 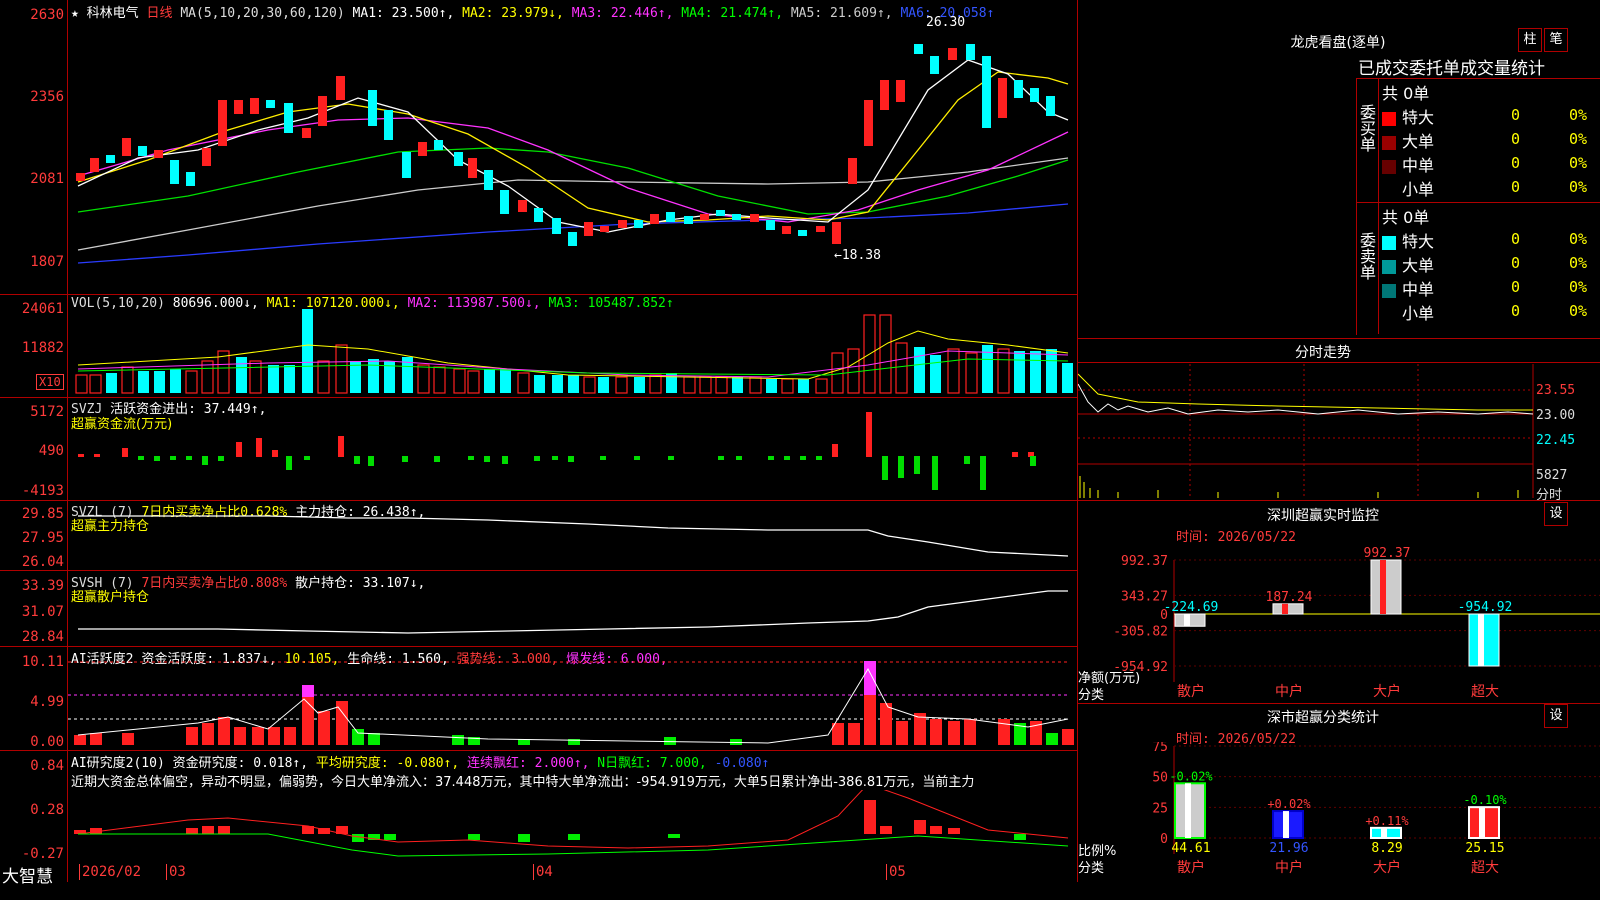 I want to click on sell-row-label: 特大, so click(x=1418, y=241).